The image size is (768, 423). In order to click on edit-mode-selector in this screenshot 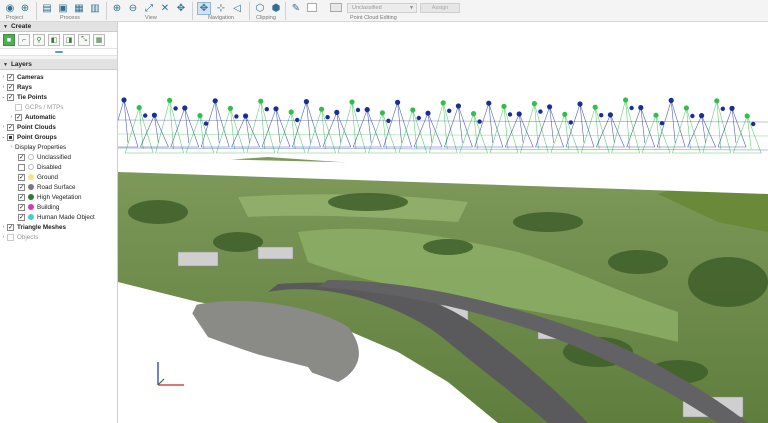, I will do `click(312, 7)`.